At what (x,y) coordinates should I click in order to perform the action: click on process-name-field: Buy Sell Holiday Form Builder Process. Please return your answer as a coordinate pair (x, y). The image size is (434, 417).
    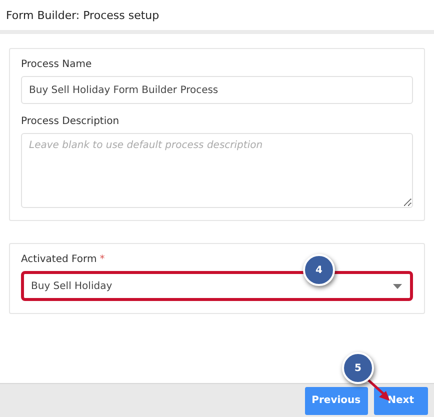
    Looking at the image, I should click on (217, 90).